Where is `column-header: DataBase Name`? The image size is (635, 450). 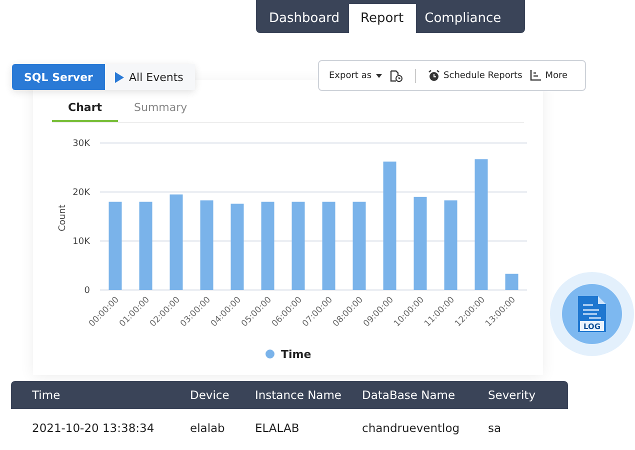
column-header: DataBase Name is located at coordinates (409, 395).